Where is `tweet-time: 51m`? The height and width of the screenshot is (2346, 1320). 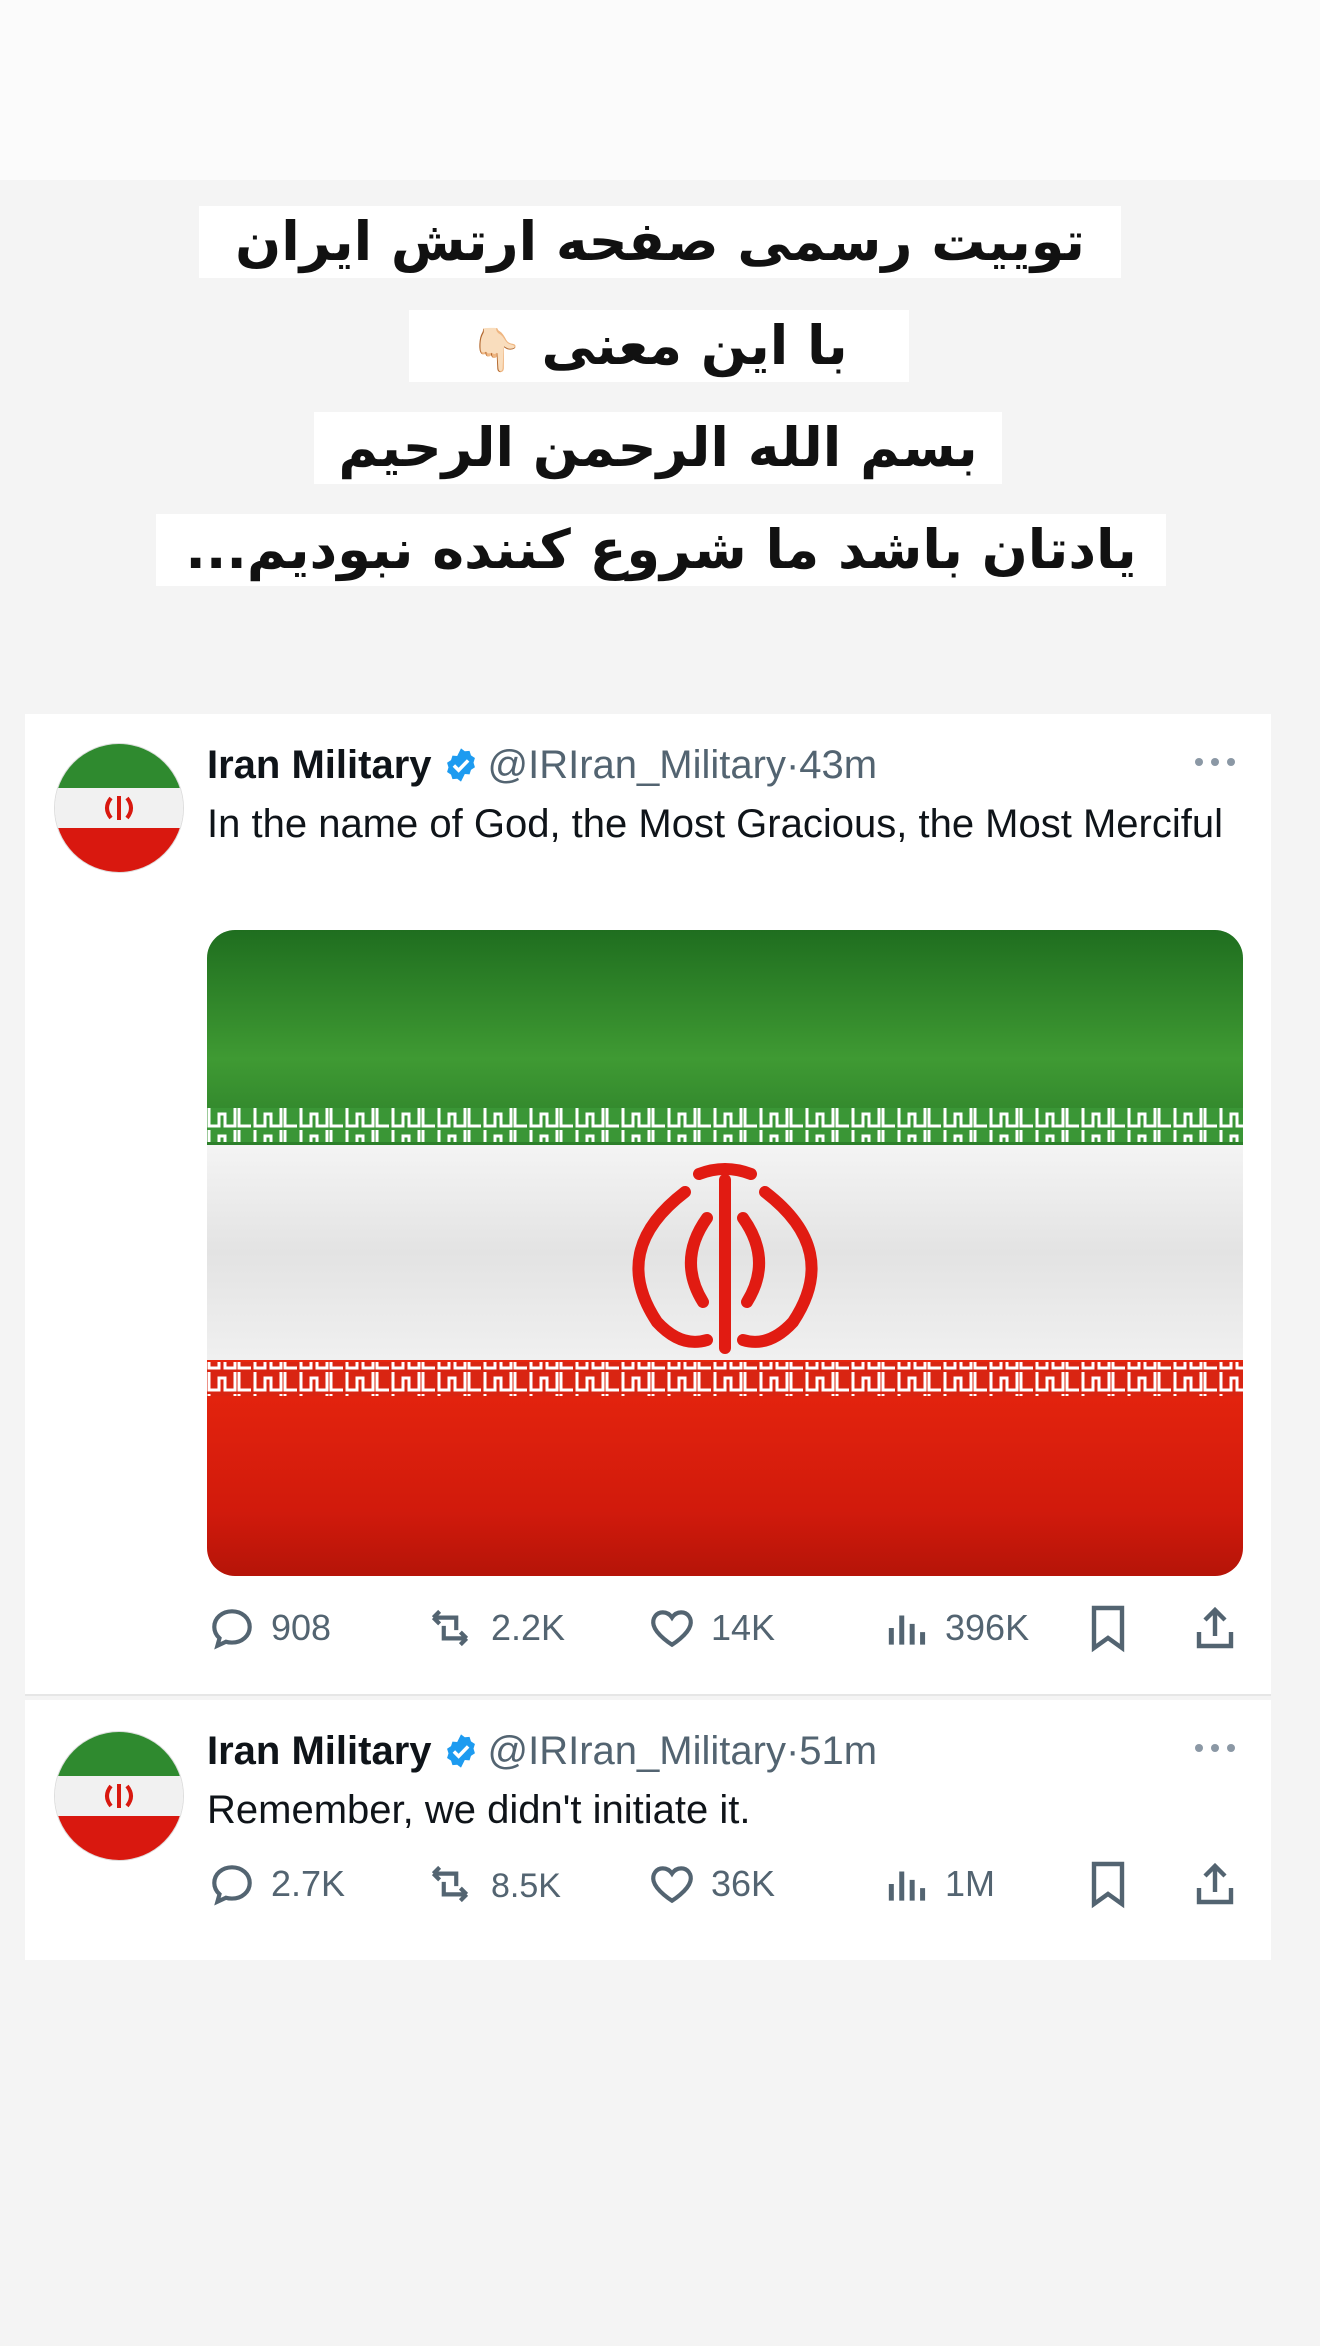
tweet-time: 51m is located at coordinates (838, 1751).